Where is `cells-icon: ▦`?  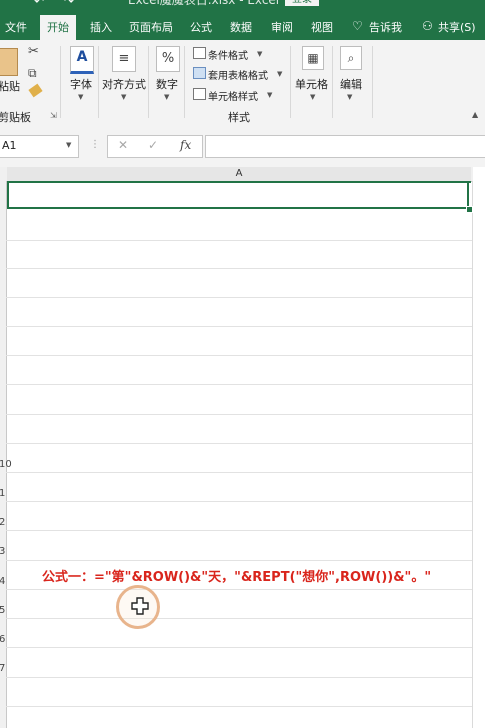
cells-icon: ▦ is located at coordinates (313, 58).